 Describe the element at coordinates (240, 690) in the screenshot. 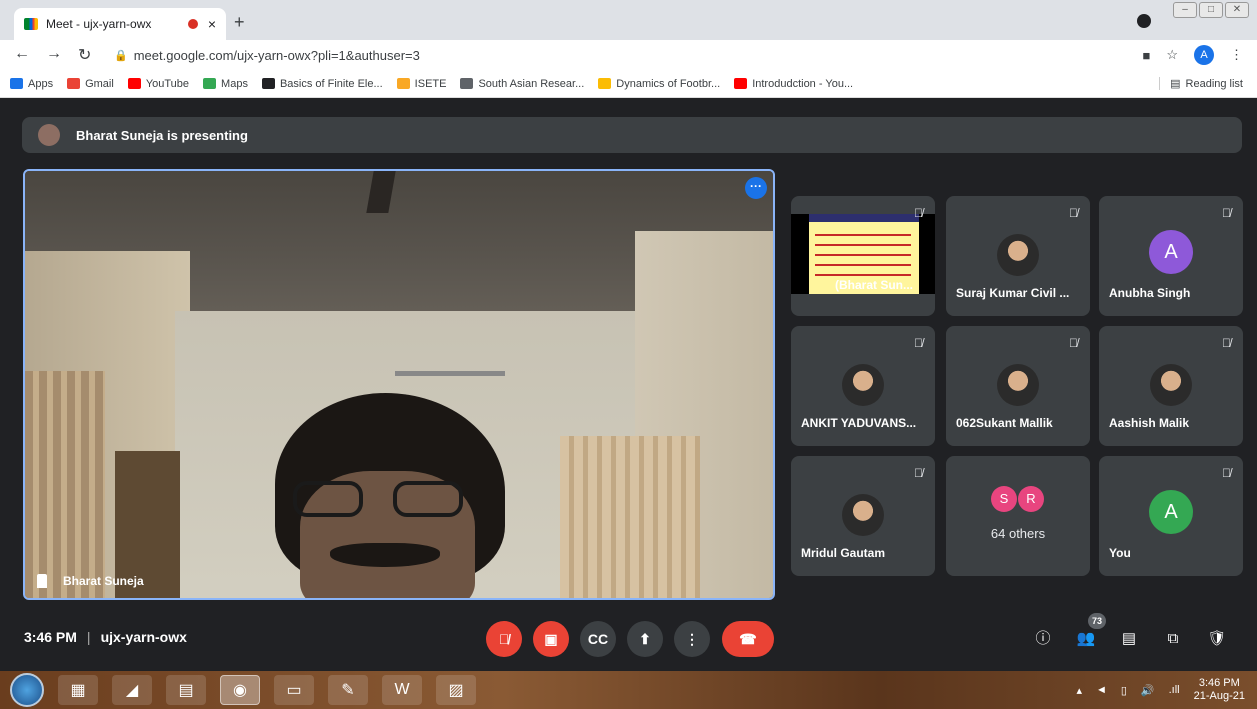

I see `chrome-app-icon: ◉` at that location.